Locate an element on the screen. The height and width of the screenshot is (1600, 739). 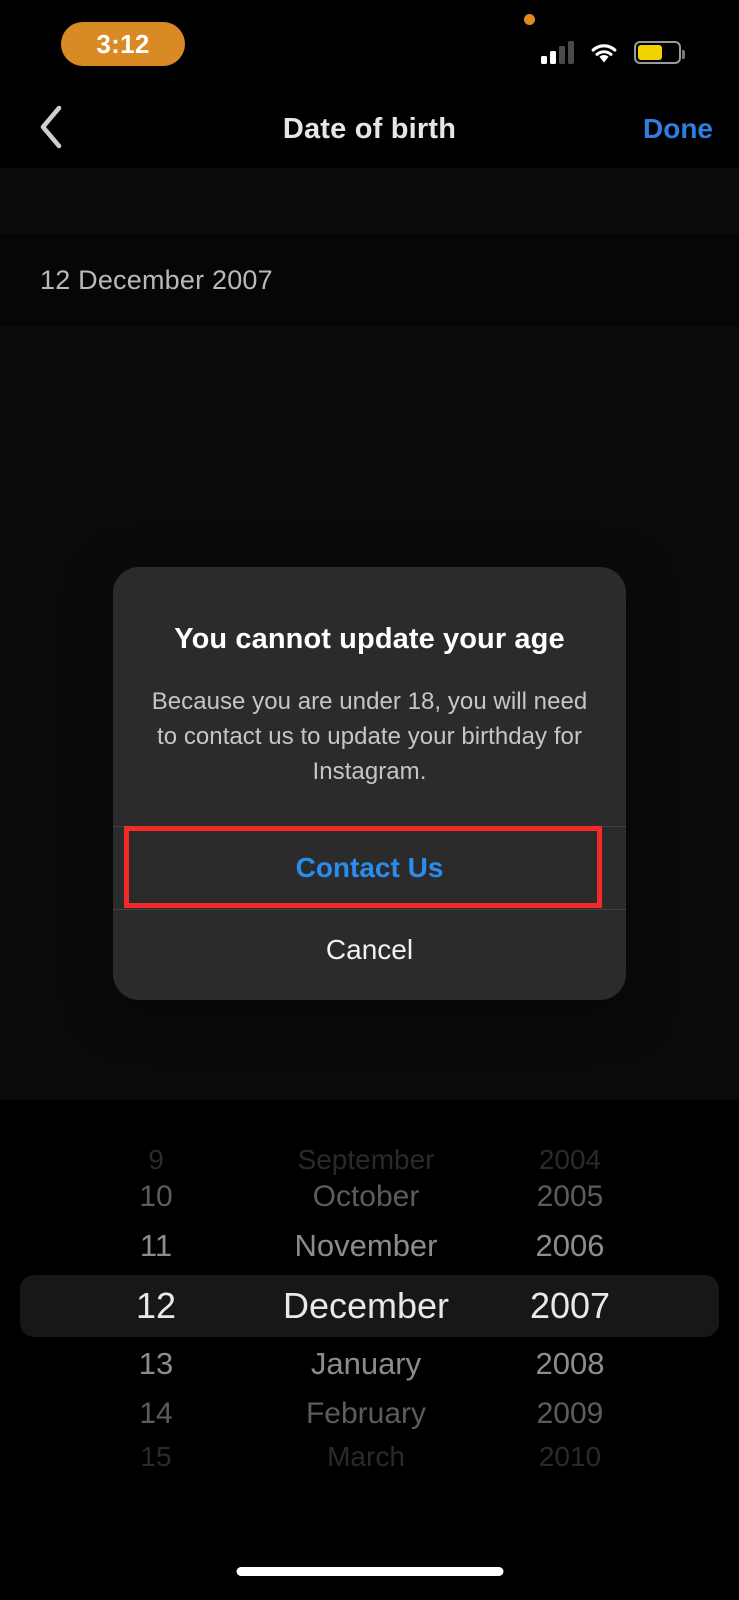
picker-row: 11 November 2006 is located at coordinates (369, 1246).